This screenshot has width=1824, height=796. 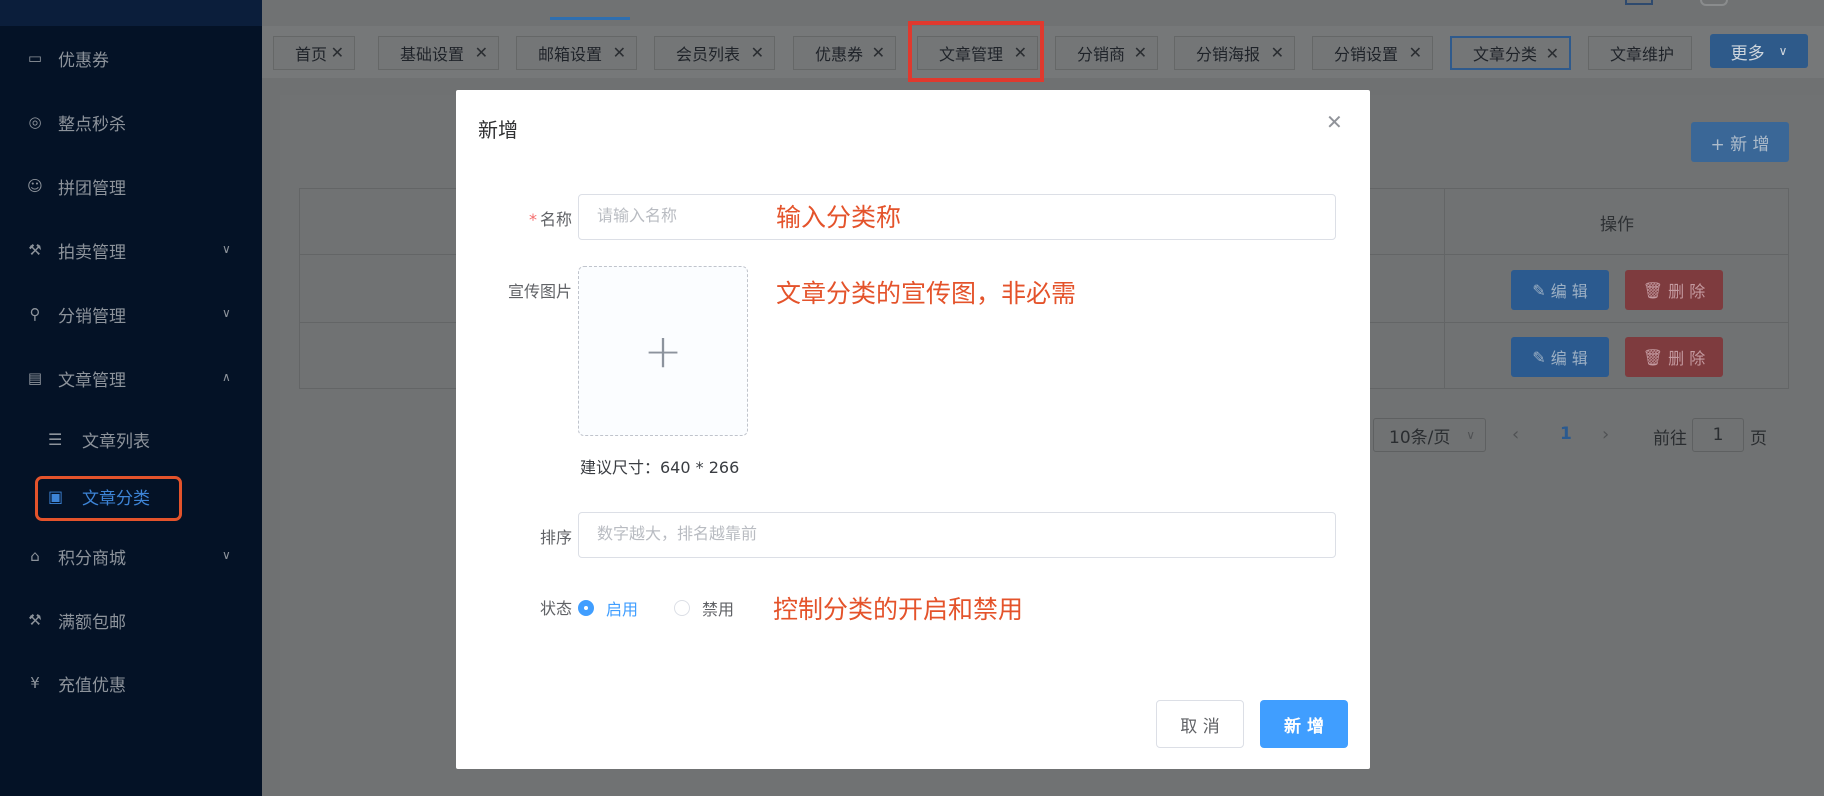 What do you see at coordinates (1106, 53) in the screenshot?
I see `tab-distributor: 分销商 ✕` at bounding box center [1106, 53].